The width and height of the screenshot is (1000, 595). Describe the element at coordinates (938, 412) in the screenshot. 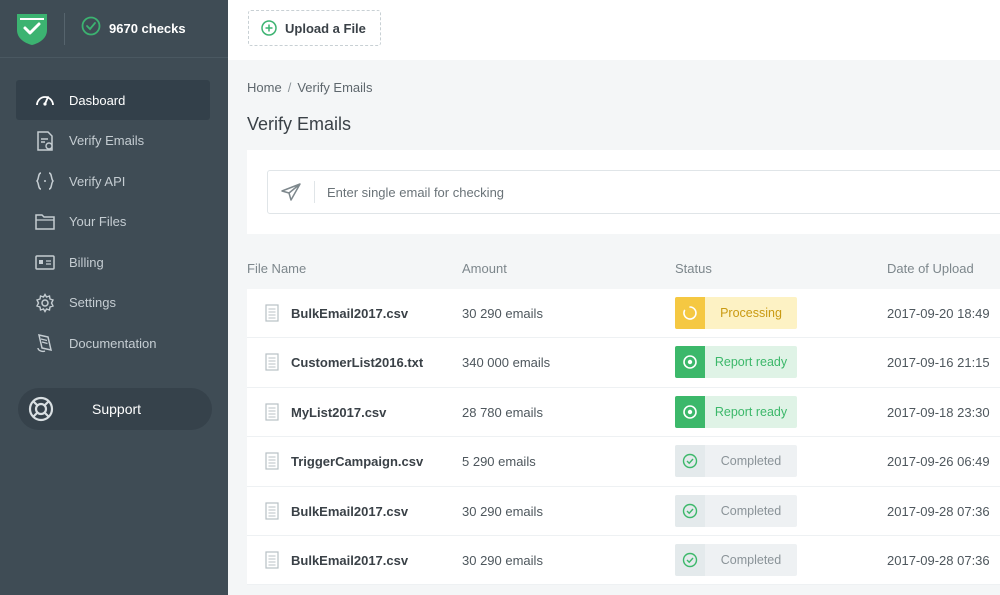

I see `upload-date: 2017-09-18 23:30` at that location.